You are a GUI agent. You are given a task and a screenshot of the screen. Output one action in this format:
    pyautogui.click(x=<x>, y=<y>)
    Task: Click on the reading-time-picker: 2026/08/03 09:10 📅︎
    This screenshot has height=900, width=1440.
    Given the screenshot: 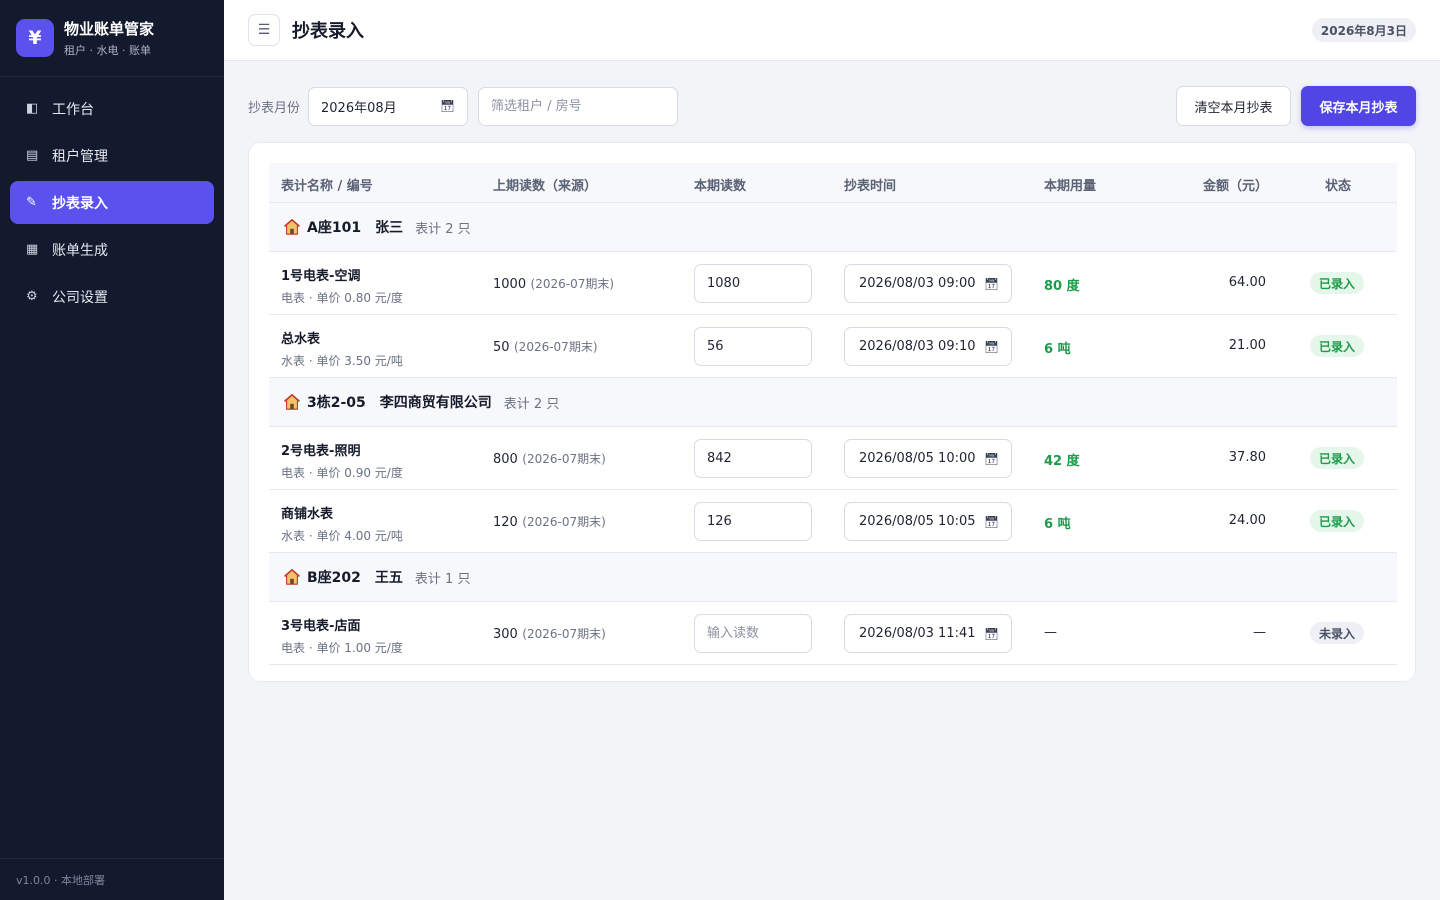 What is the action you would take?
    pyautogui.click(x=928, y=346)
    